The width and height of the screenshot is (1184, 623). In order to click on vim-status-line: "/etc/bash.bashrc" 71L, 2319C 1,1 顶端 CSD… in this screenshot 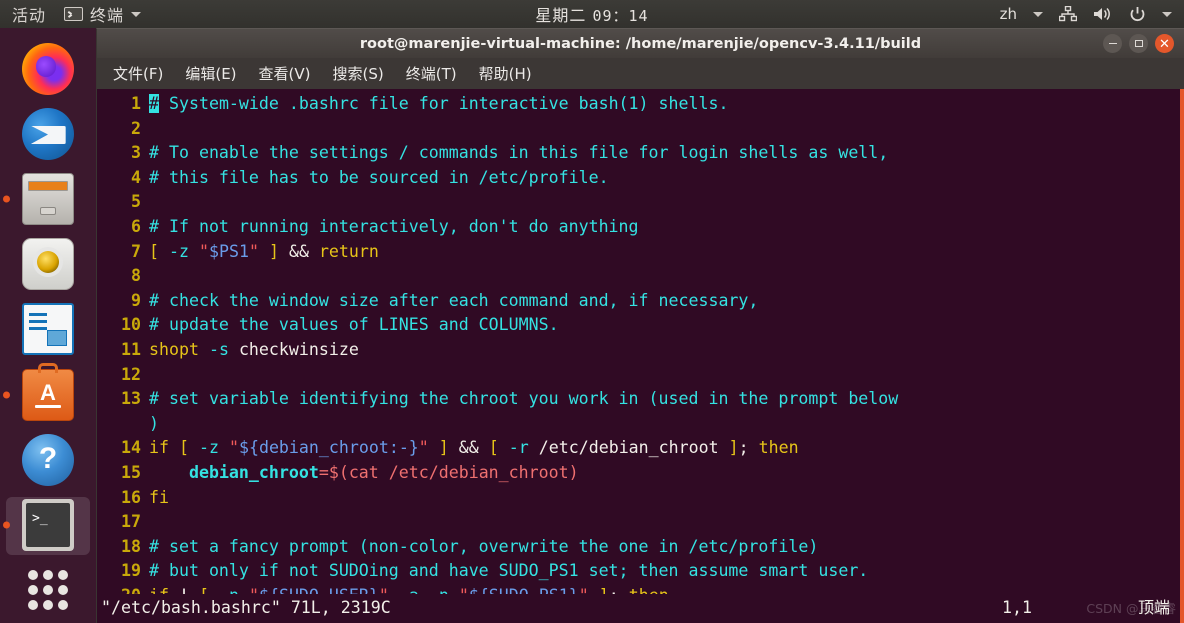, I will do `click(640, 608)`.